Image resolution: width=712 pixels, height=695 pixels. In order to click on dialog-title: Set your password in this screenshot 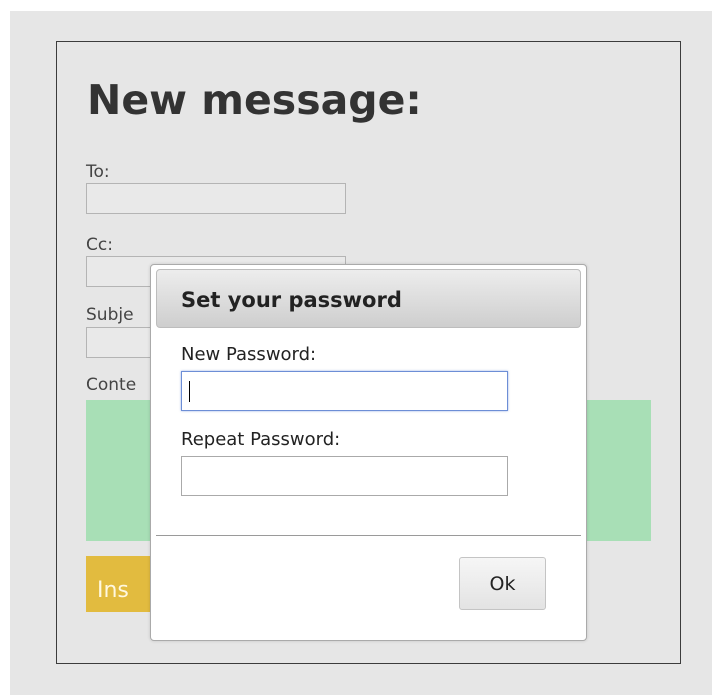, I will do `click(291, 300)`.